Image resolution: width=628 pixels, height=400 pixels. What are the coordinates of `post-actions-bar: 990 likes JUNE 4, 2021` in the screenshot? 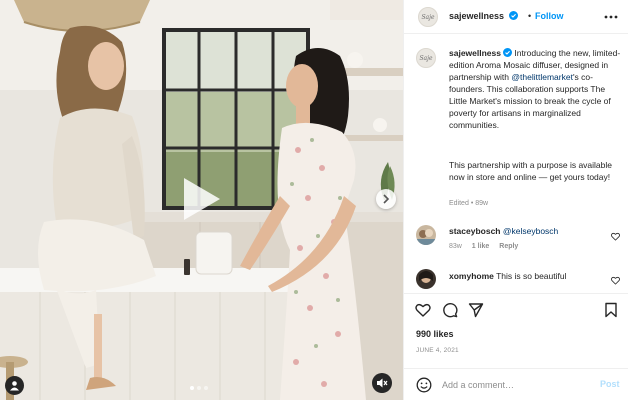 It's located at (516, 330).